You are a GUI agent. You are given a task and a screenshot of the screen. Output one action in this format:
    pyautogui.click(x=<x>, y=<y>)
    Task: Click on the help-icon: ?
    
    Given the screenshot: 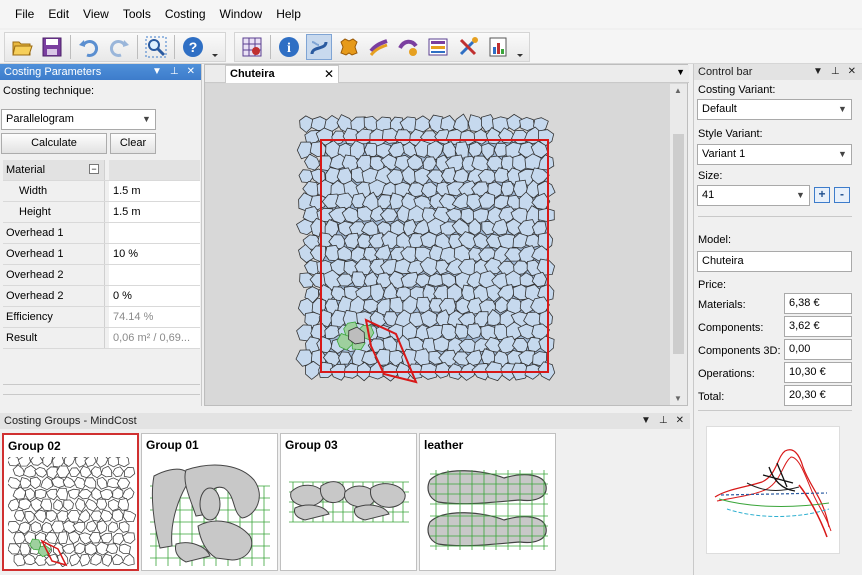 What is the action you would take?
    pyautogui.click(x=193, y=47)
    